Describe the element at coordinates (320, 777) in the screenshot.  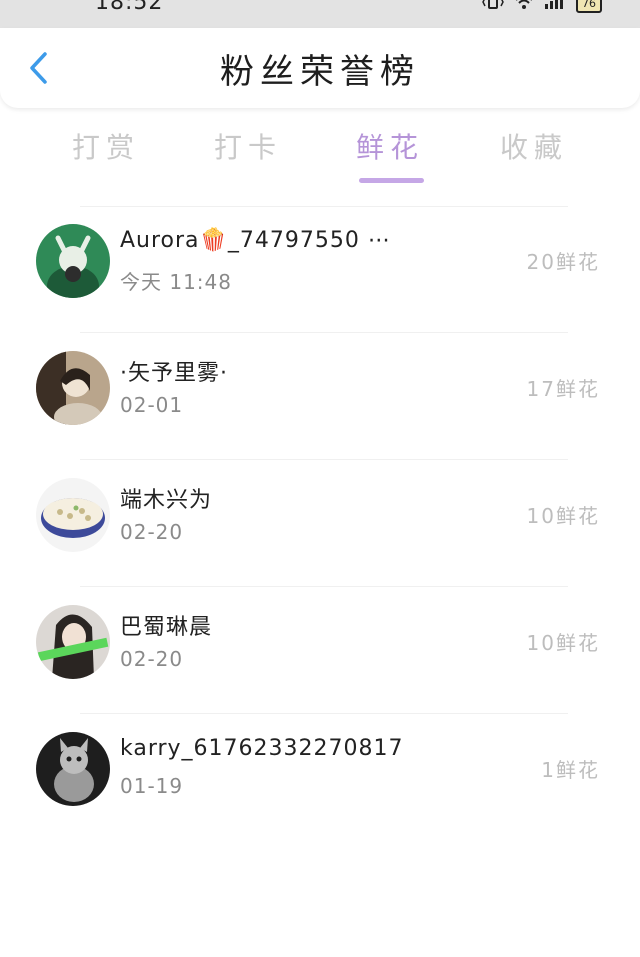
I see `list-item: karry_61762332270817 01-19 1鲜花` at that location.